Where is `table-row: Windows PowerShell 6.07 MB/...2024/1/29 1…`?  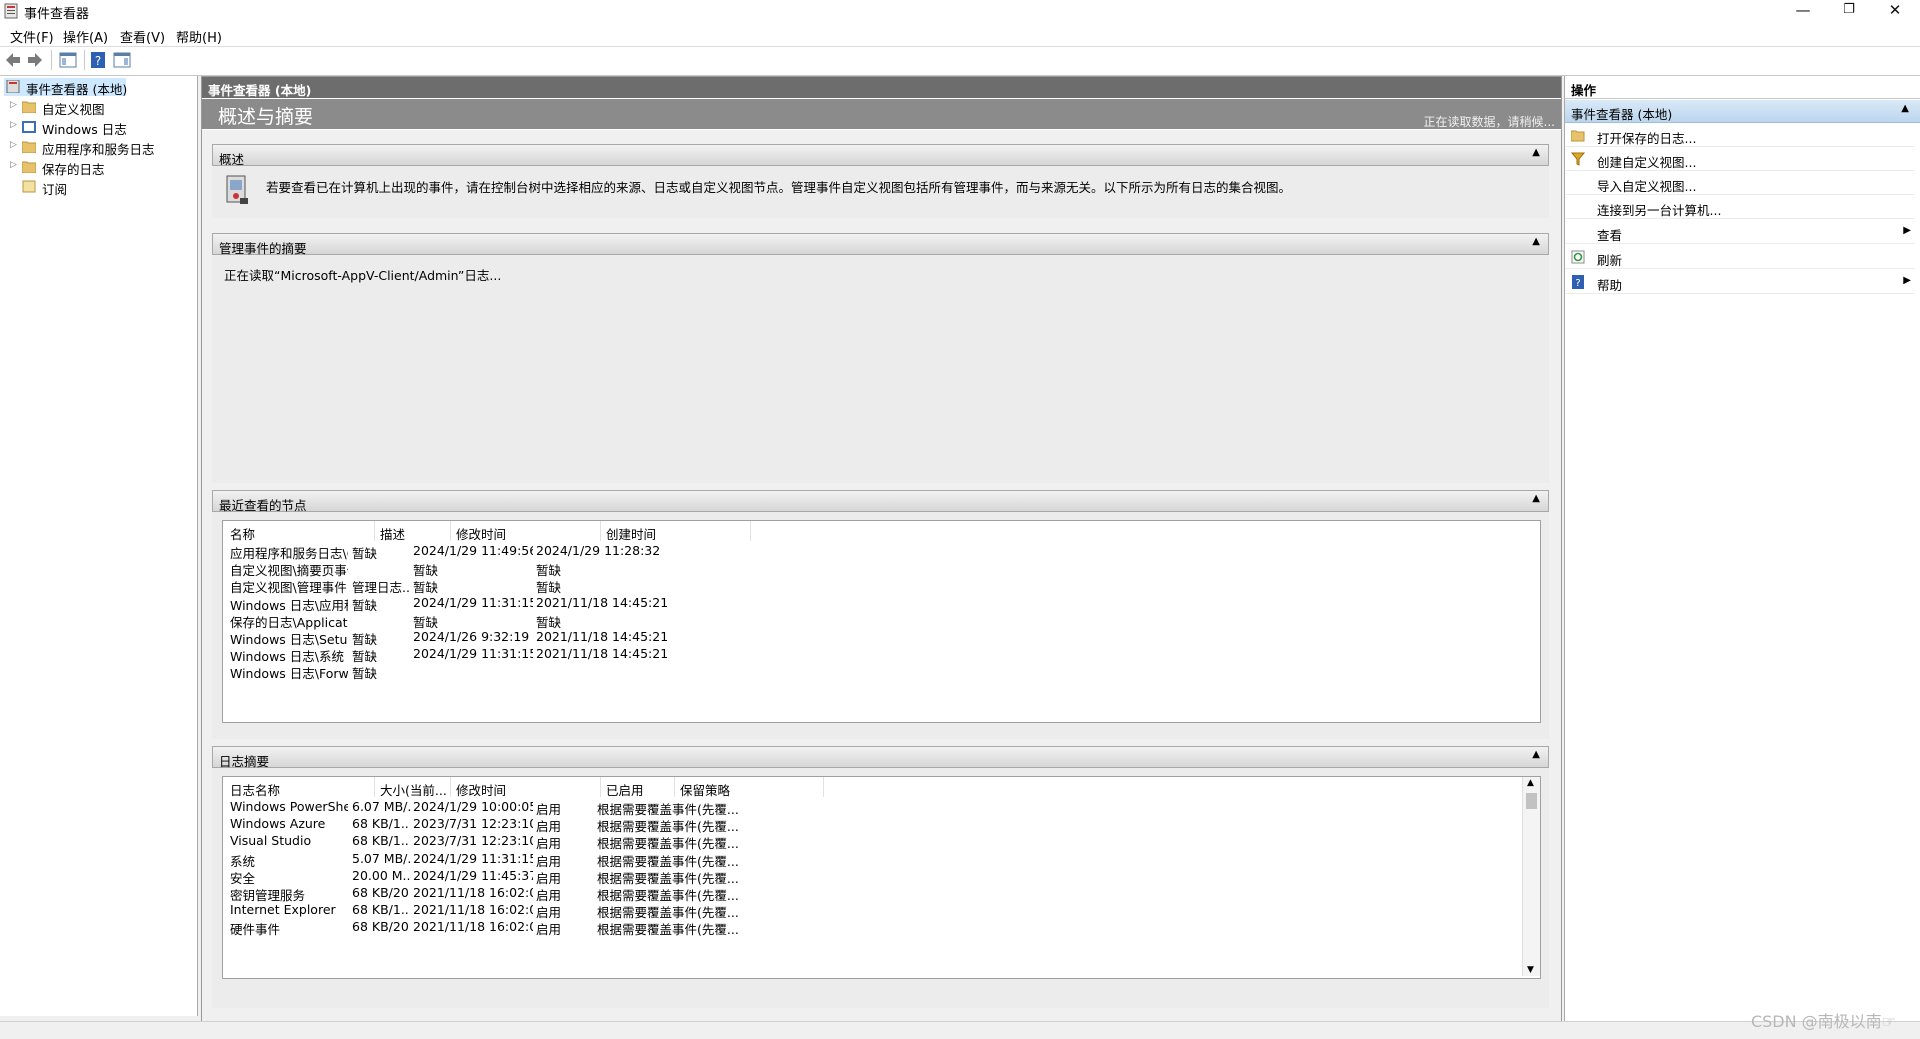 table-row: Windows PowerShell 6.07 MB/...2024/1/29 1… is located at coordinates (868, 807).